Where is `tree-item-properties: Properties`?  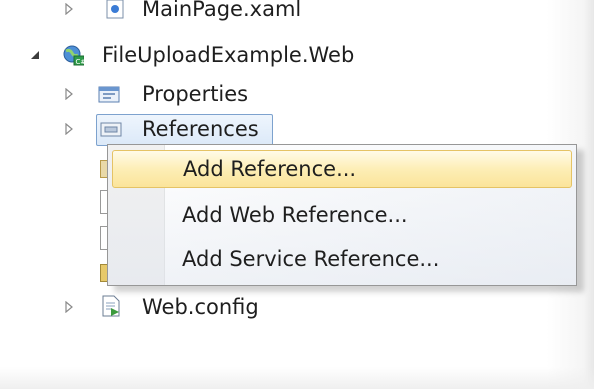
tree-item-properties: Properties is located at coordinates (200, 94).